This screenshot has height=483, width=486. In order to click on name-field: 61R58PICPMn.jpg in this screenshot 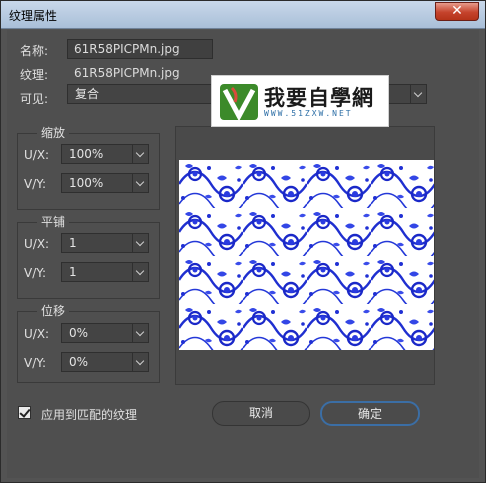, I will do `click(140, 49)`.